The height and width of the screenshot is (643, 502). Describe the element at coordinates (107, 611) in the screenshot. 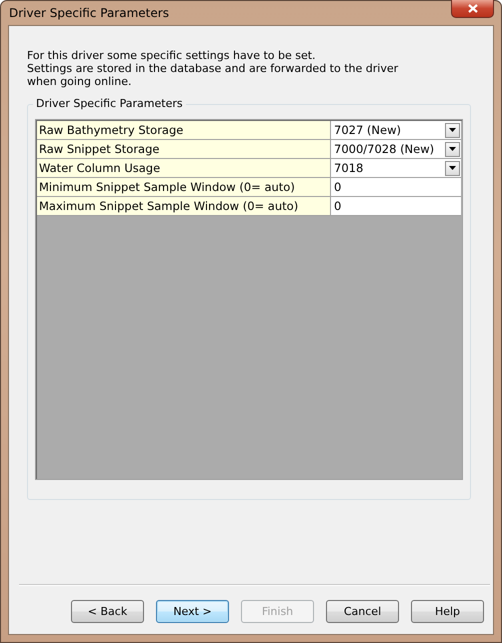

I see `dialog-button: < Back` at that location.